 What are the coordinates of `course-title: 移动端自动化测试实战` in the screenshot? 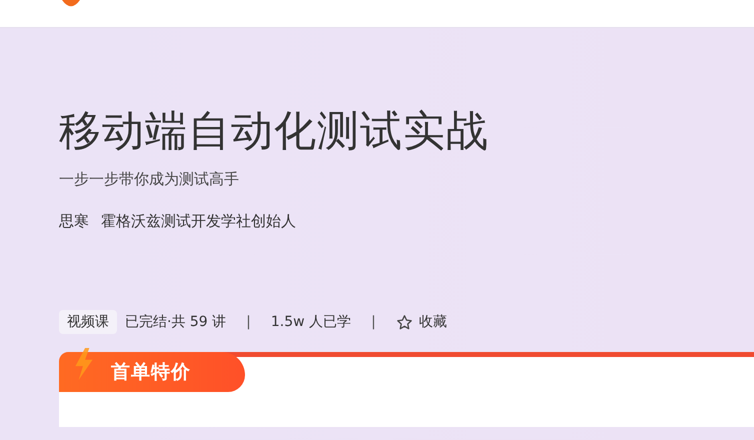 It's located at (274, 131).